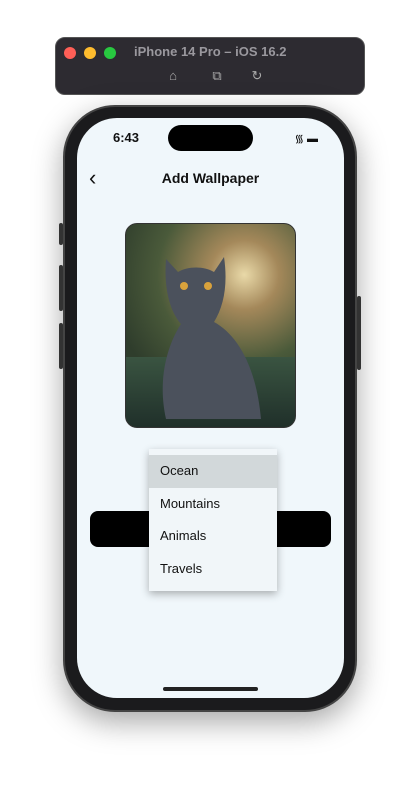  I want to click on wifi-battery-icon: ᯾ ▬, so click(306, 139).